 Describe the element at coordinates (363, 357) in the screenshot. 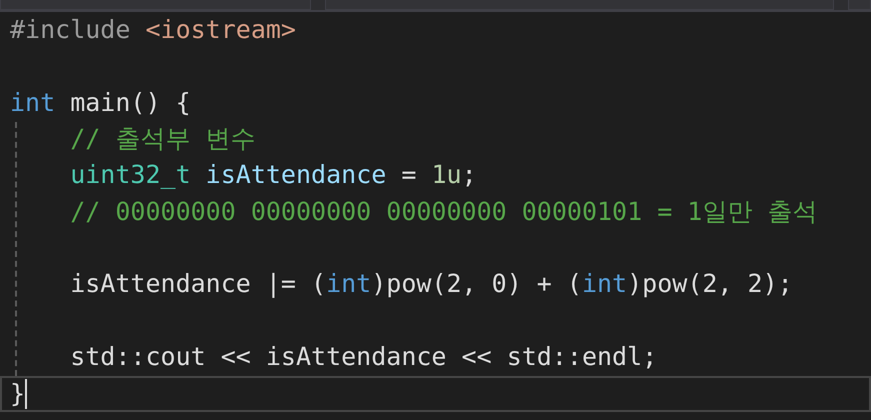

I see `code-line: std::cout << isAttendance << std::endl;` at that location.